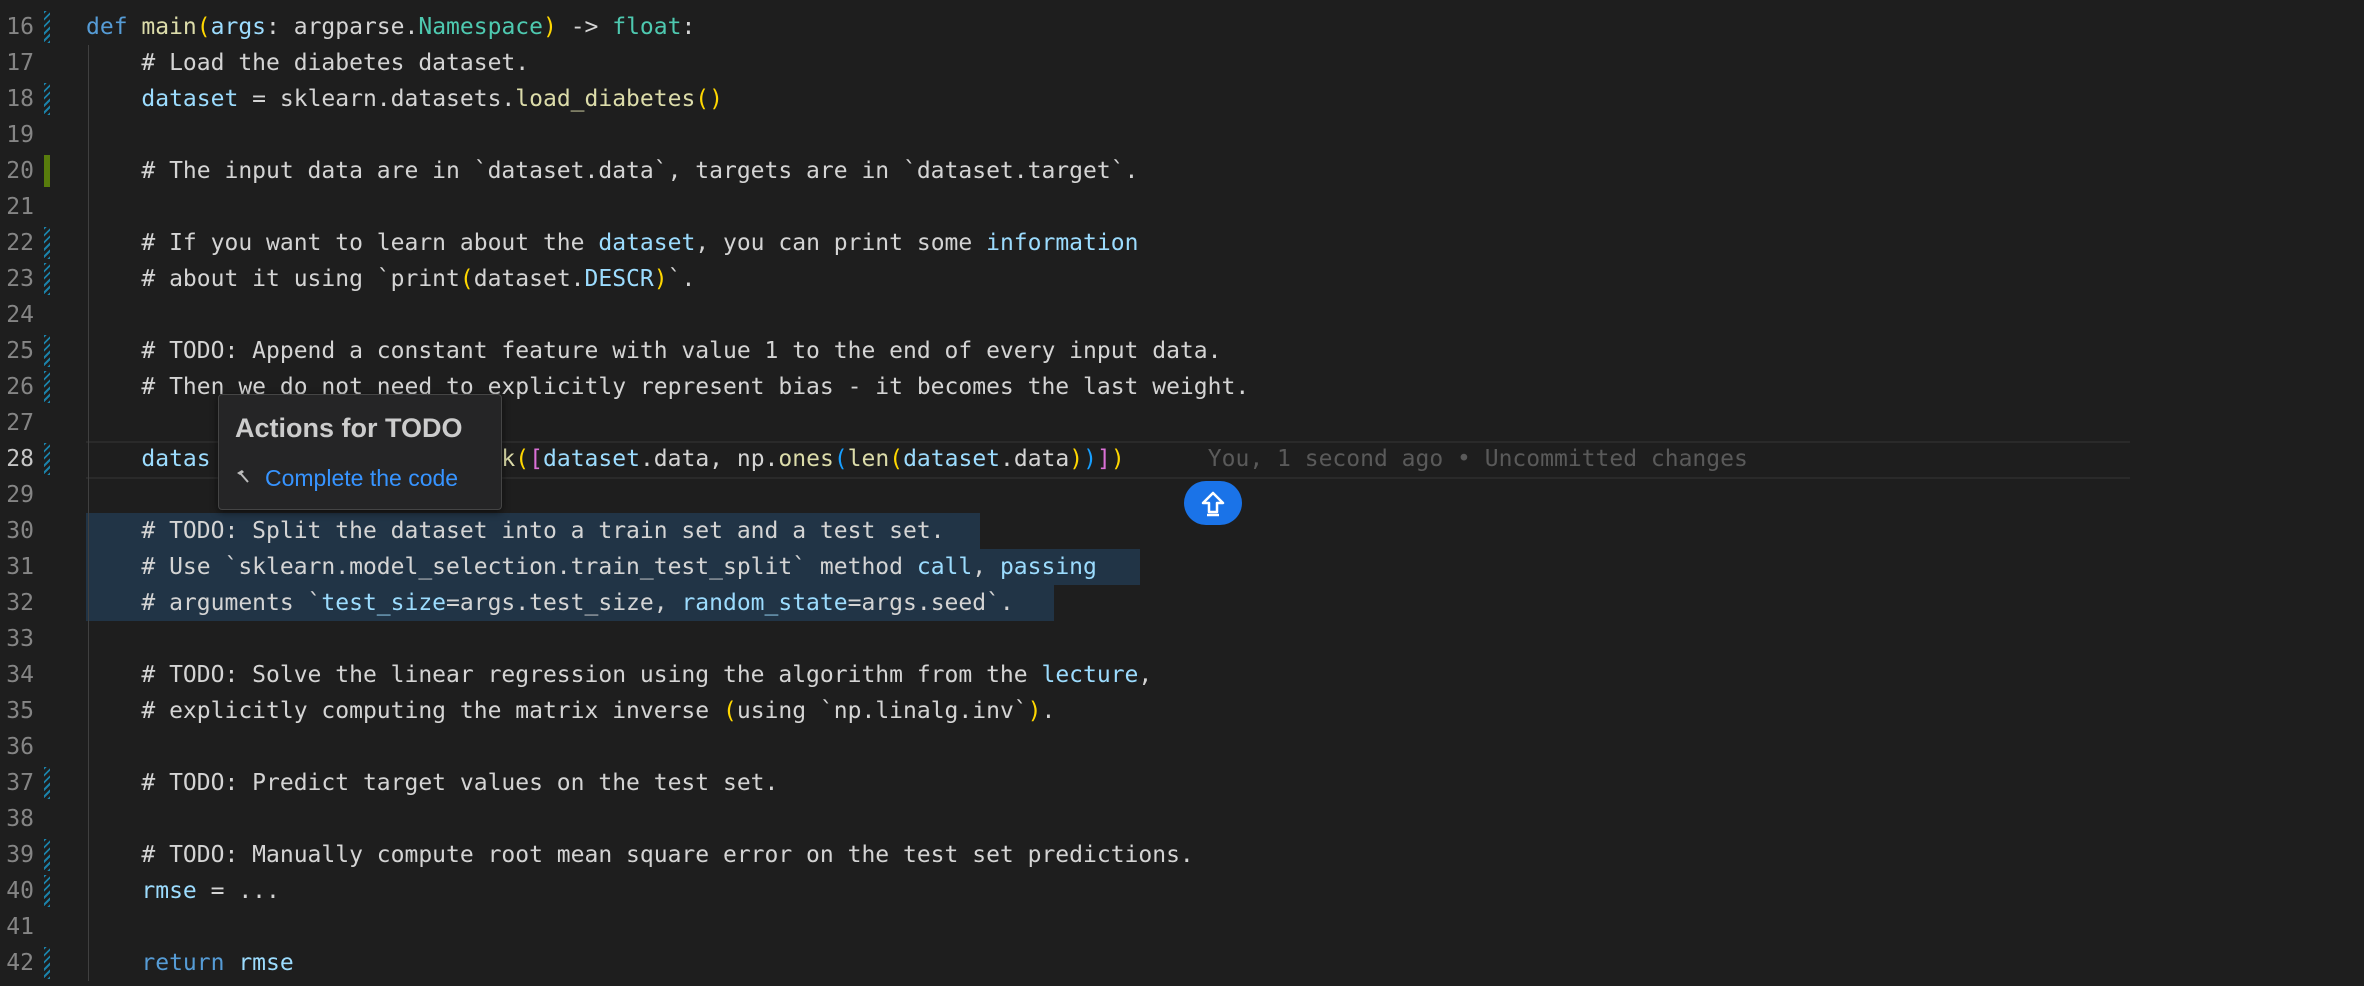 This screenshot has width=2364, height=986. What do you see at coordinates (273, 279) in the screenshot?
I see `code-token: # about it using `print` at bounding box center [273, 279].